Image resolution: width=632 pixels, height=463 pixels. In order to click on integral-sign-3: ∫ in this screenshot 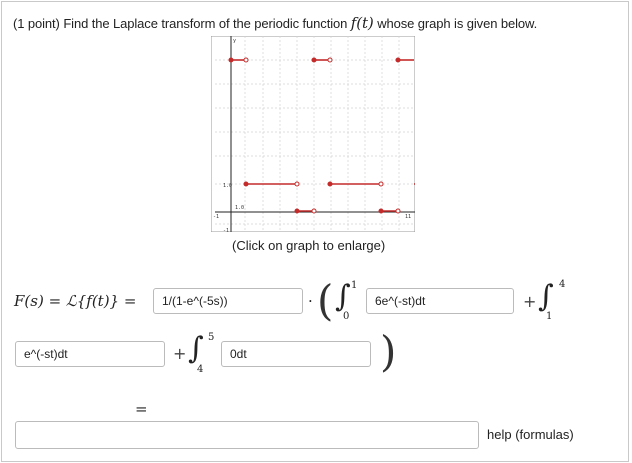, I will do `click(196, 348)`.